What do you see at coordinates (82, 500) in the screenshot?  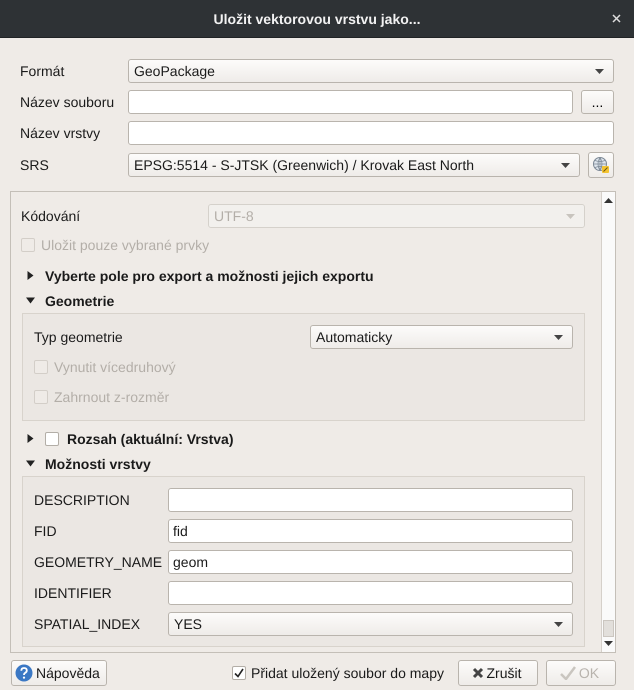 I see `field-label: DESCRIPTION` at bounding box center [82, 500].